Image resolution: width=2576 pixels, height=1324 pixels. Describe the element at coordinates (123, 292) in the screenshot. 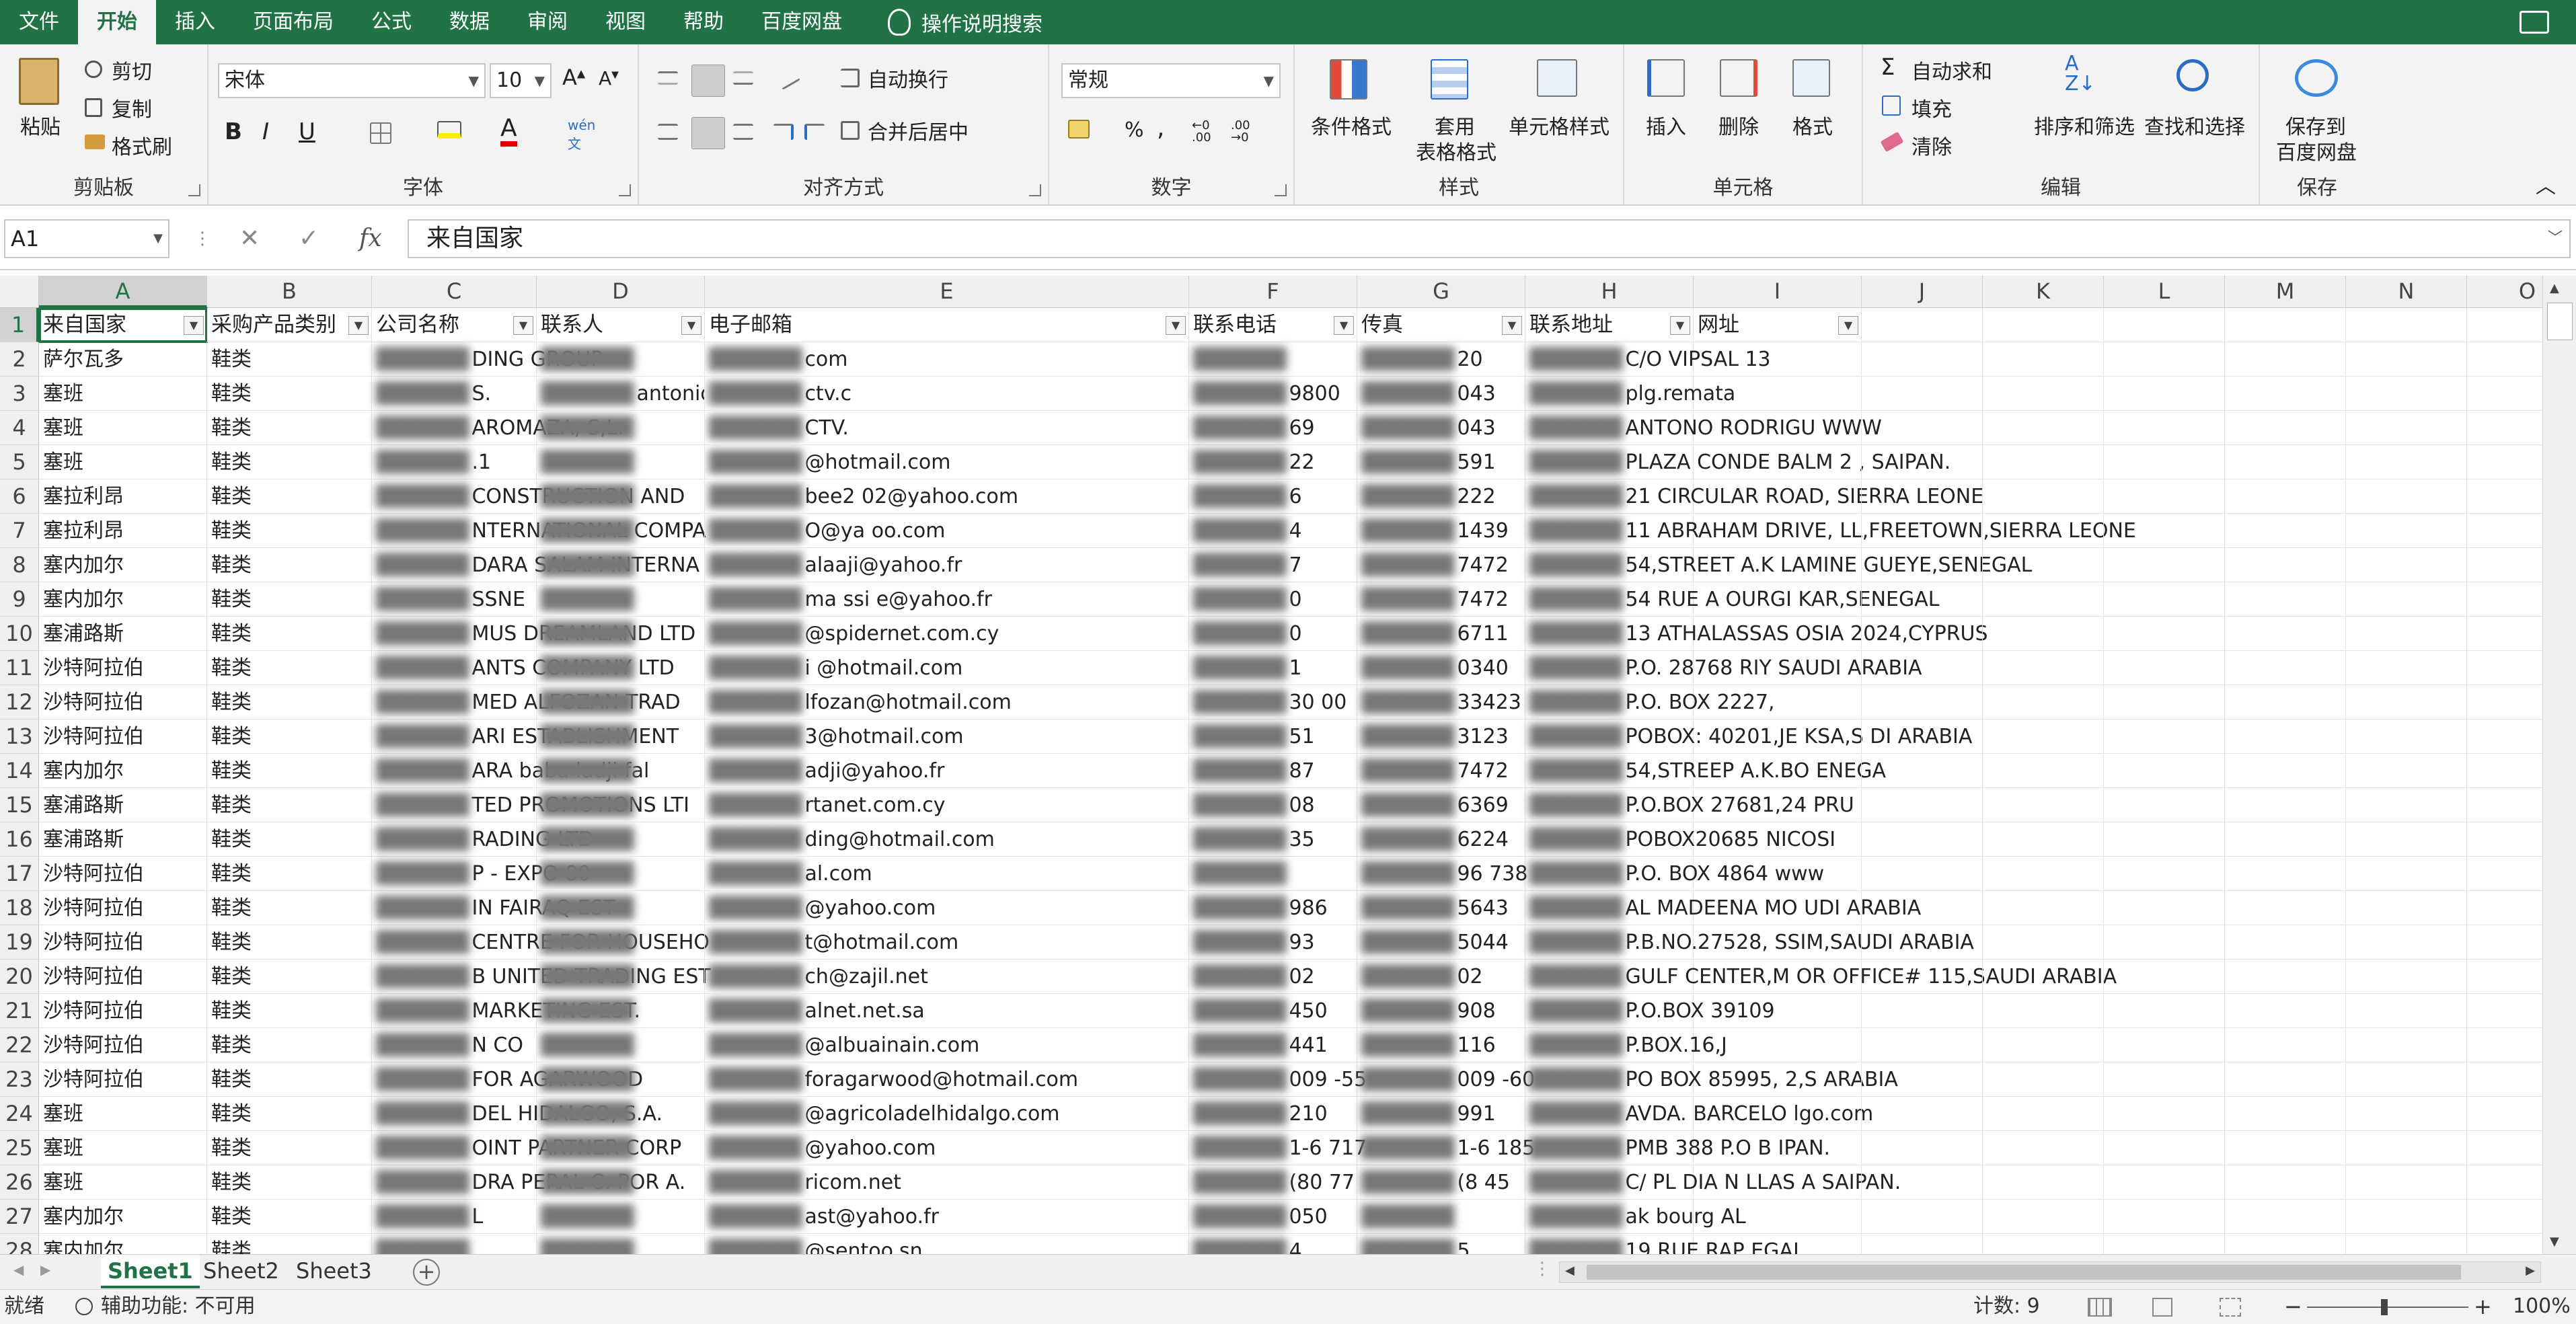

I see `column-header: A` at that location.